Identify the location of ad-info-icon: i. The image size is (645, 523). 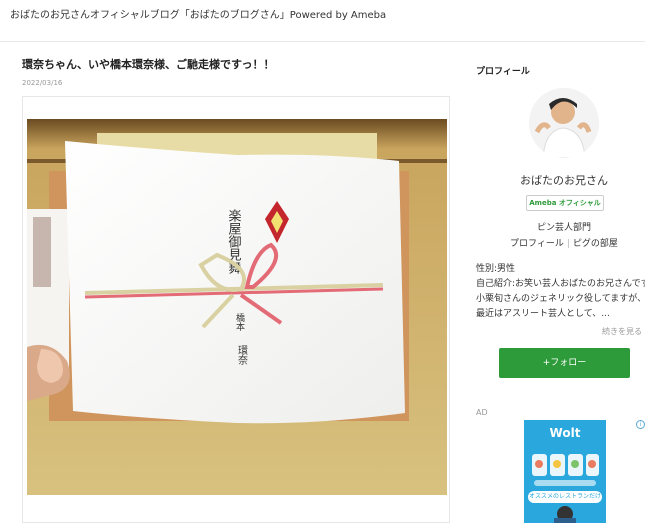
(640, 424).